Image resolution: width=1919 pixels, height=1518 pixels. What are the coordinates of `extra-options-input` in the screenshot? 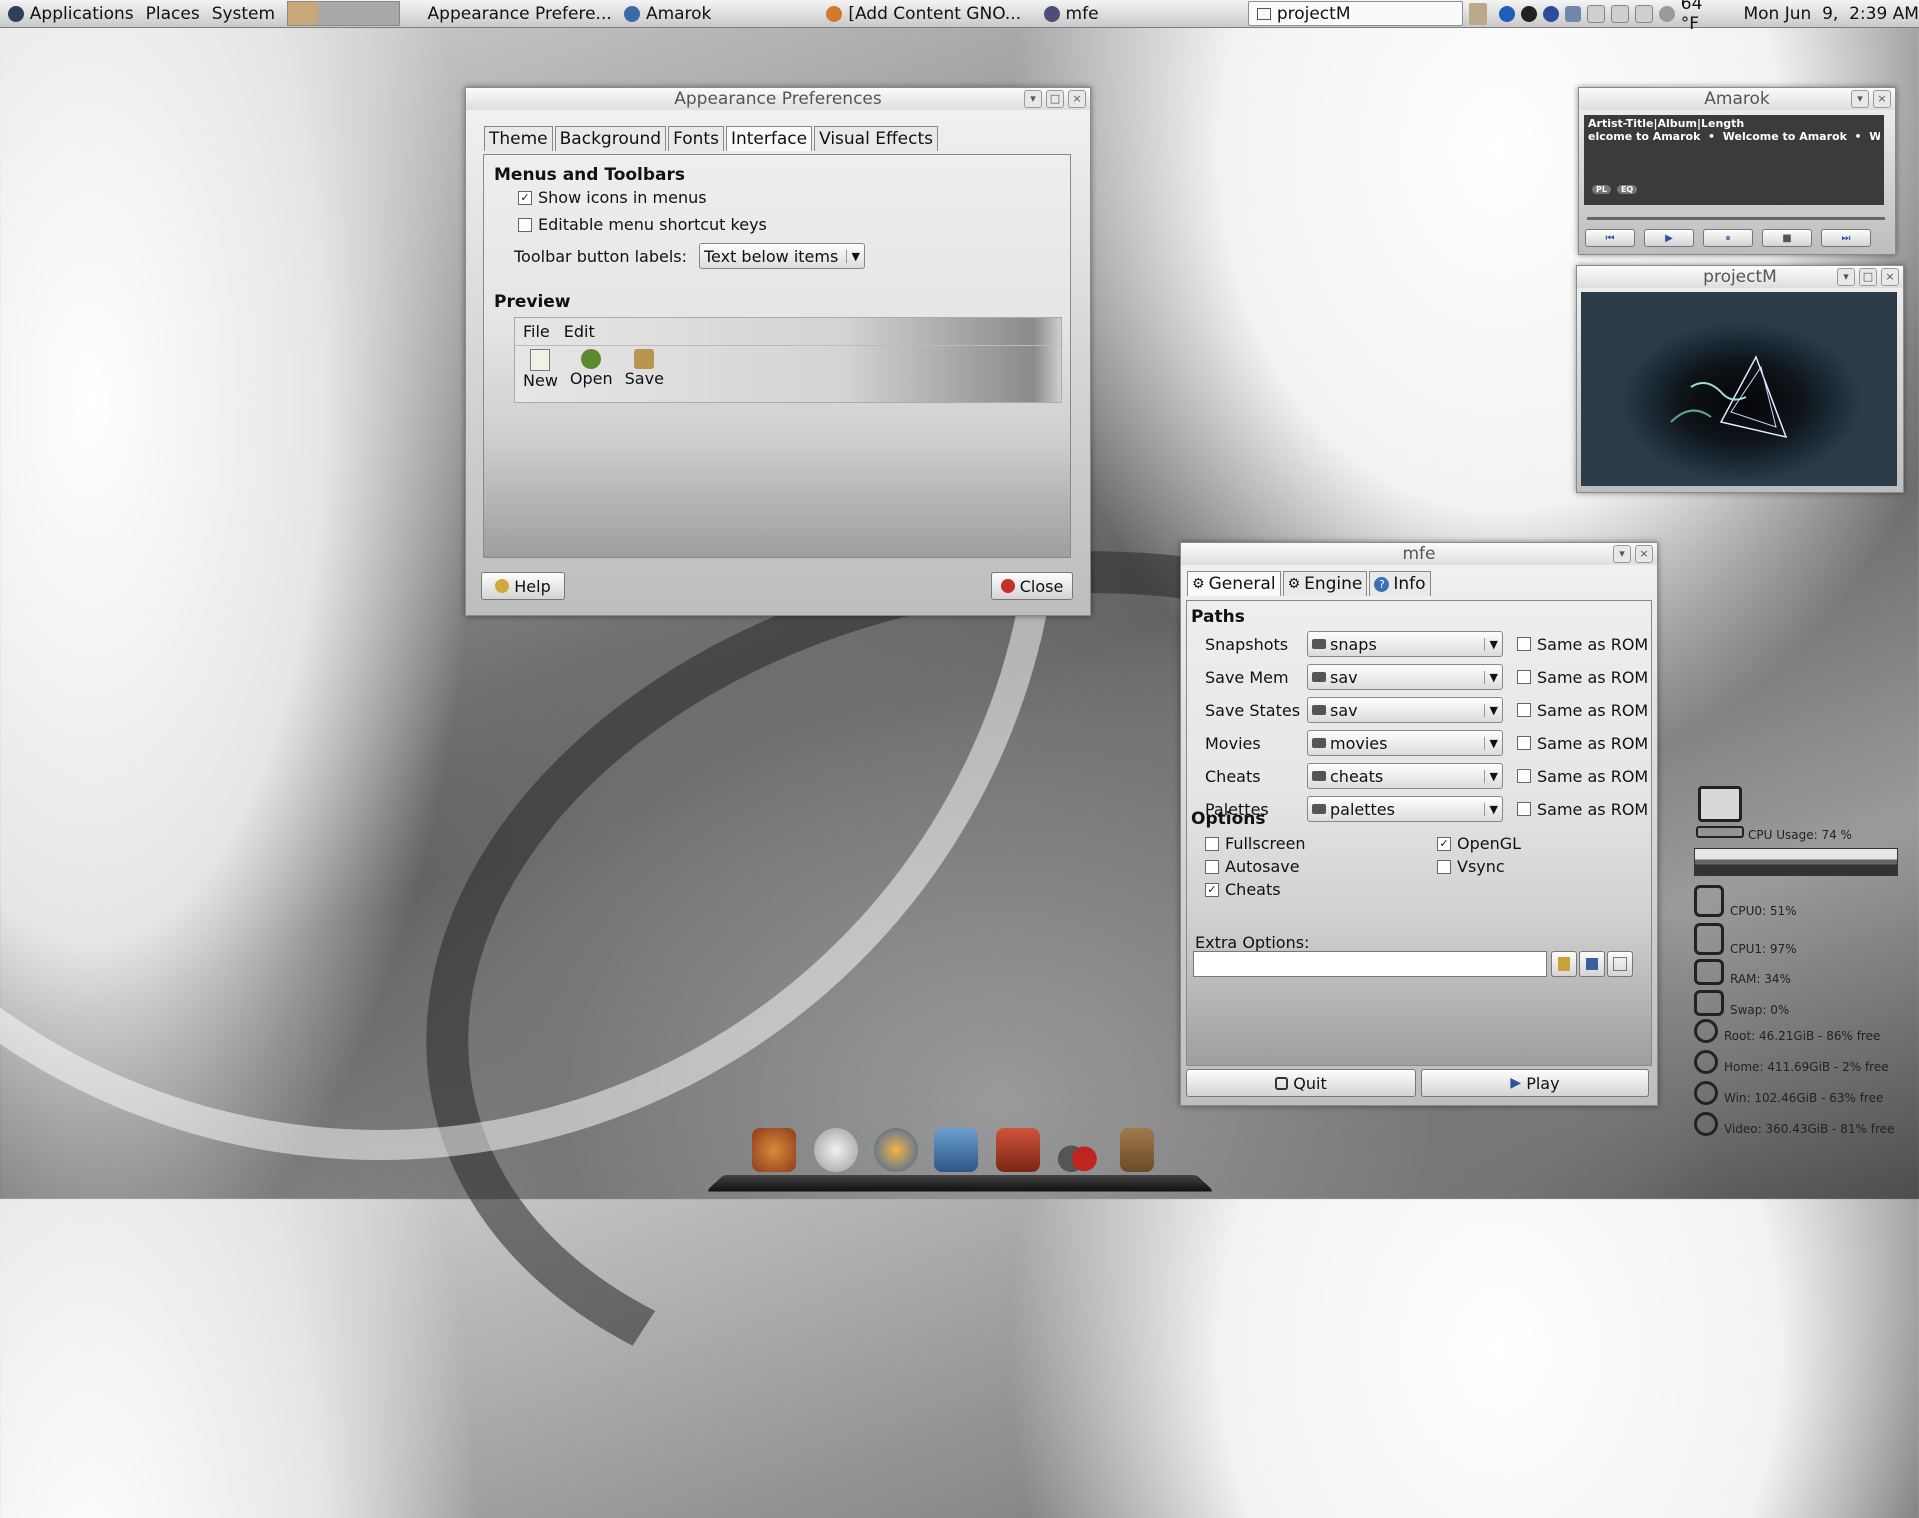 It's located at (1370, 964).